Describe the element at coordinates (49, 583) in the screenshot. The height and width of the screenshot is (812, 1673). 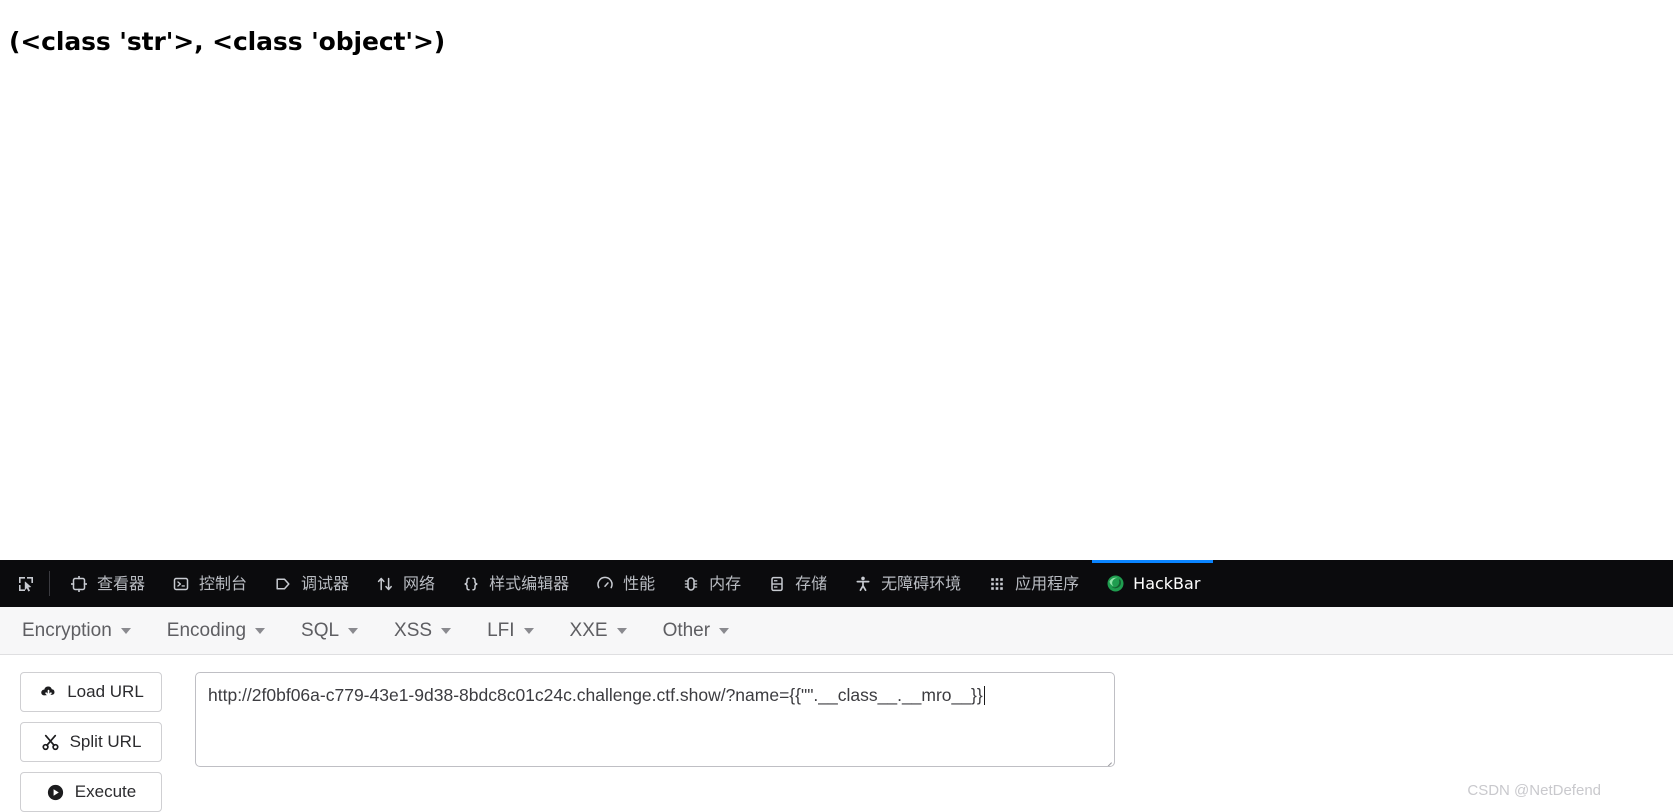
I see `toolbar-divider` at that location.